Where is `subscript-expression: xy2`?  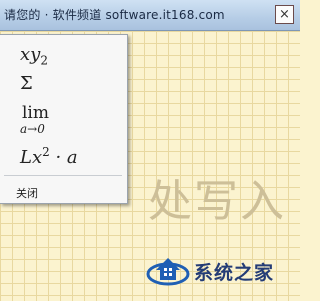
subscript-expression: xy2 is located at coordinates (34, 56).